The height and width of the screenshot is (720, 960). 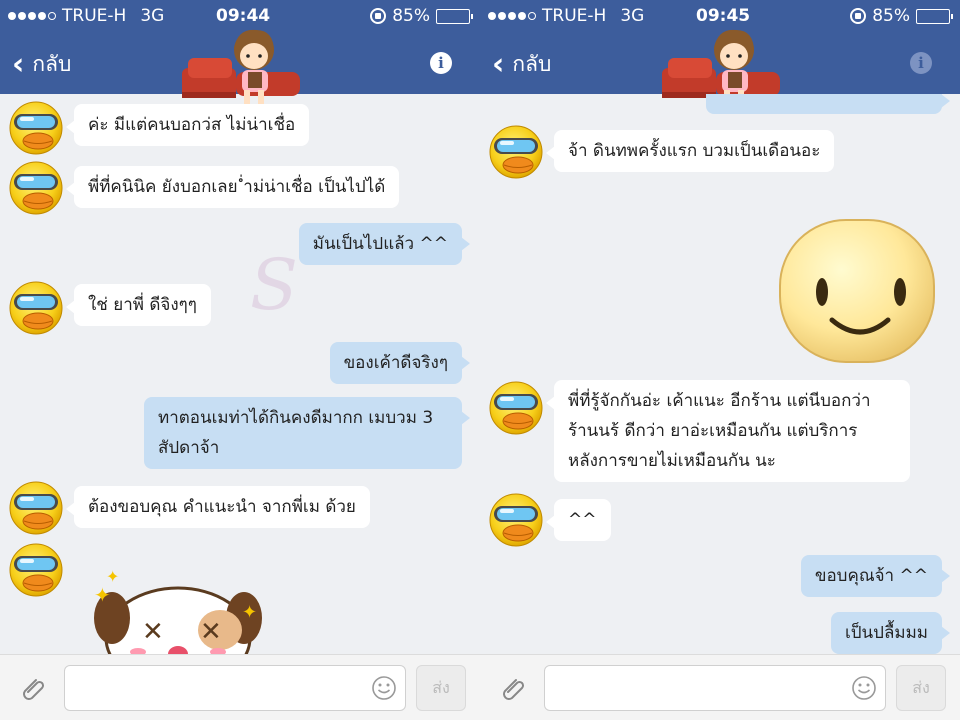 What do you see at coordinates (875, 576) in the screenshot?
I see `message-outgoing: ขอบคุณจ้า ^^` at bounding box center [875, 576].